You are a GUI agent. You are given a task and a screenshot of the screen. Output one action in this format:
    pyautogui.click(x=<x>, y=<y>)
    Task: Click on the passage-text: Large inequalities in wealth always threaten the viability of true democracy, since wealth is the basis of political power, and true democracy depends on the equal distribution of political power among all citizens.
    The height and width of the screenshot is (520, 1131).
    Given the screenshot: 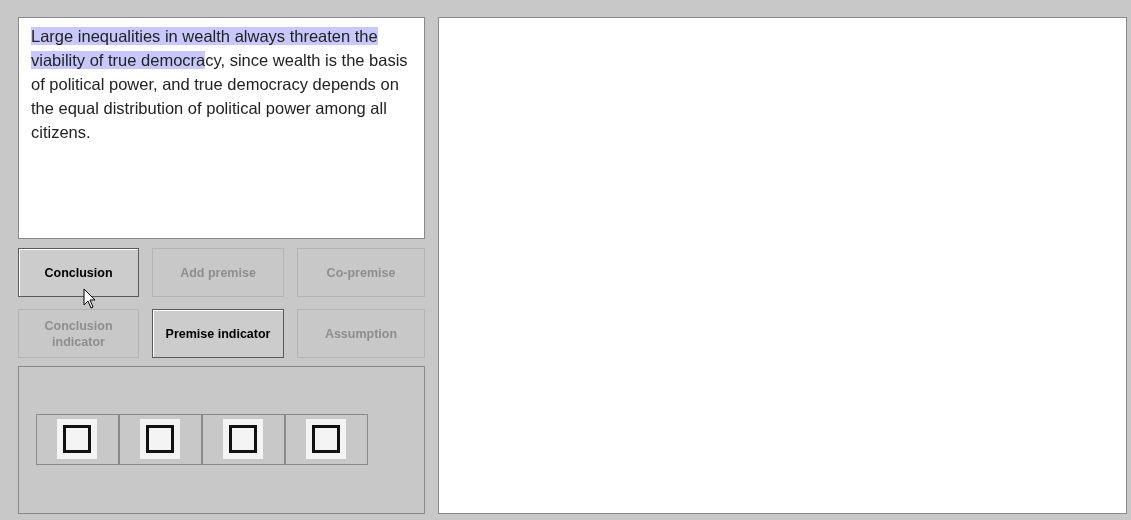 What is the action you would take?
    pyautogui.click(x=223, y=84)
    